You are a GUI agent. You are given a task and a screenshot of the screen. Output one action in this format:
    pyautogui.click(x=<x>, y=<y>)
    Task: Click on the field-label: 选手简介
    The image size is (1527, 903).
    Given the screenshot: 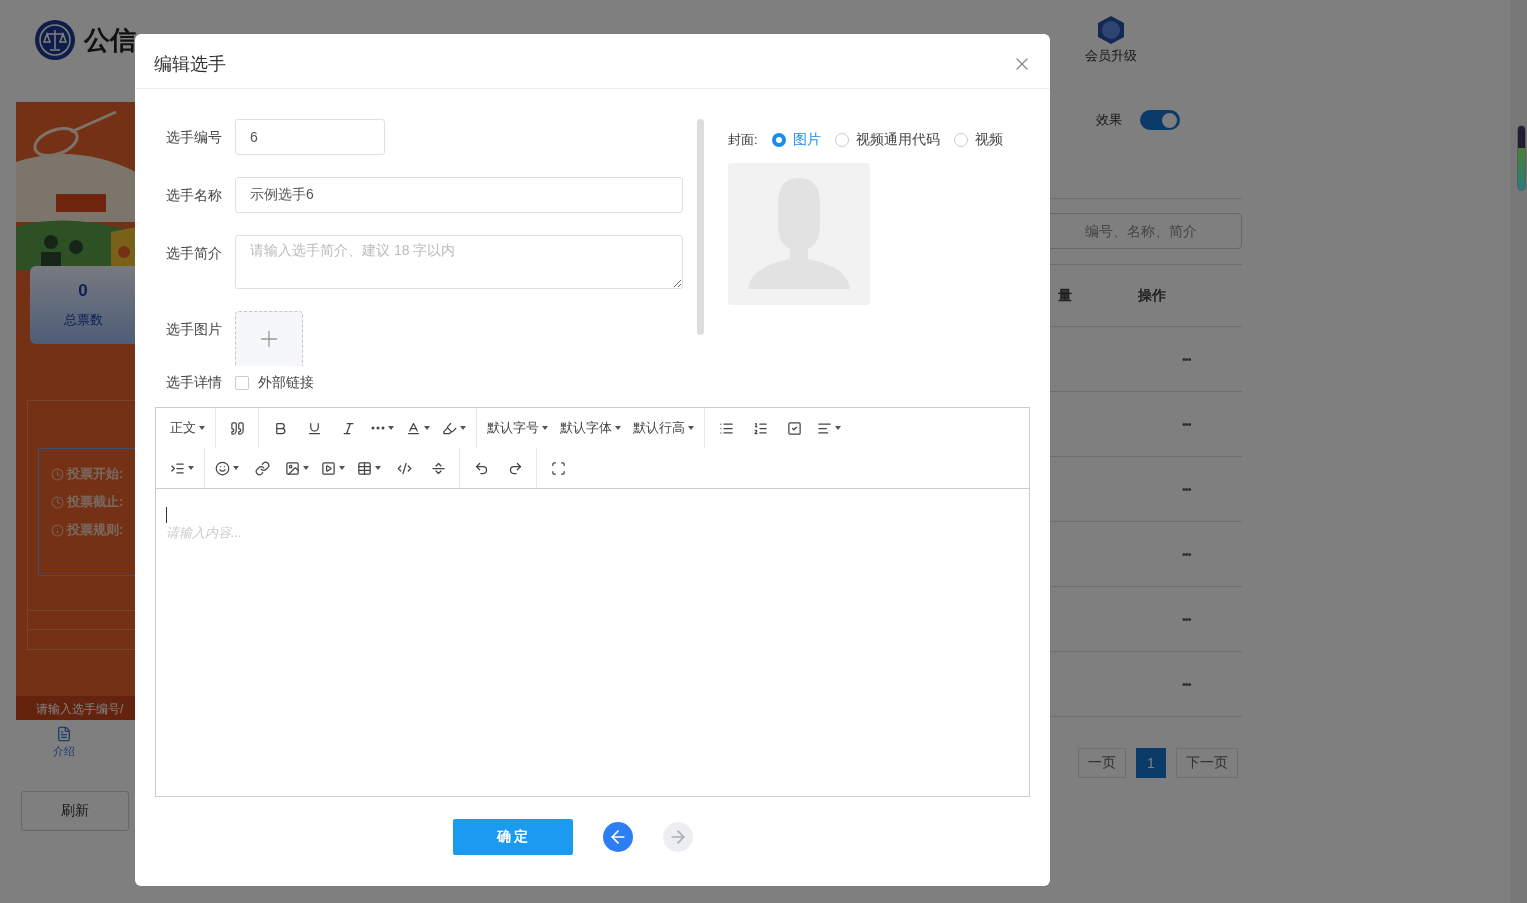 What is the action you would take?
    pyautogui.click(x=194, y=253)
    